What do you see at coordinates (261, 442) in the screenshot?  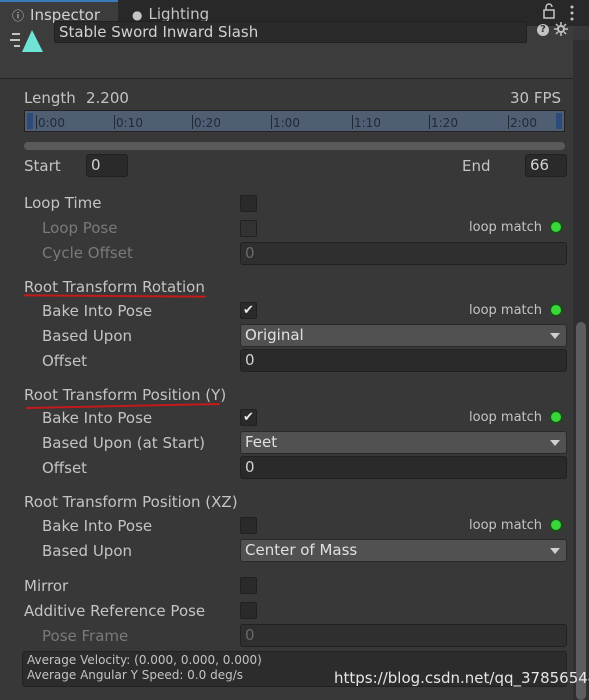 I see `dropdown-value: Feet` at bounding box center [261, 442].